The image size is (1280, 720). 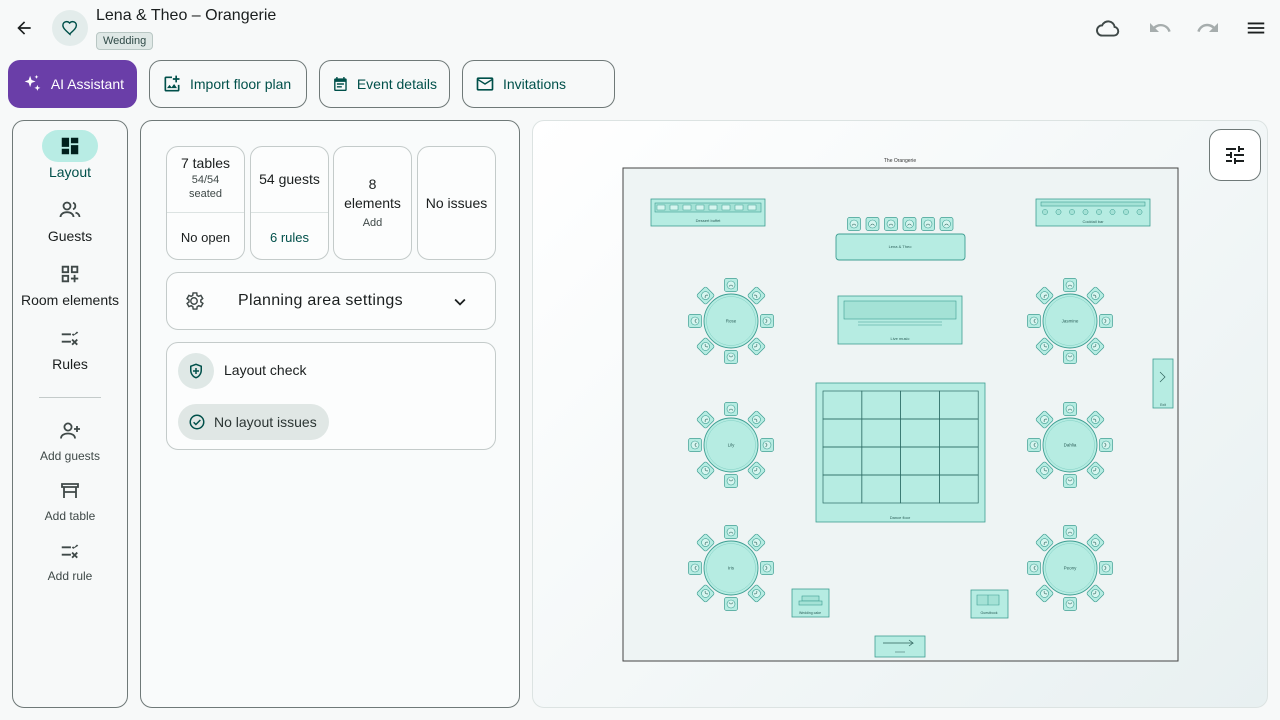 I want to click on round-table-lily: Lily, so click(x=731, y=445).